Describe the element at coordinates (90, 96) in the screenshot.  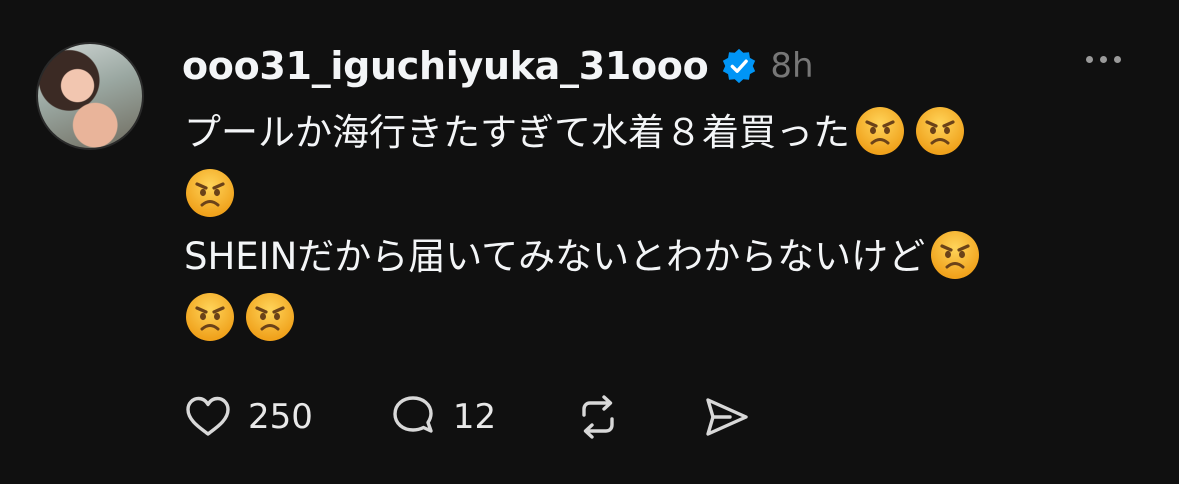
I see `avatar` at that location.